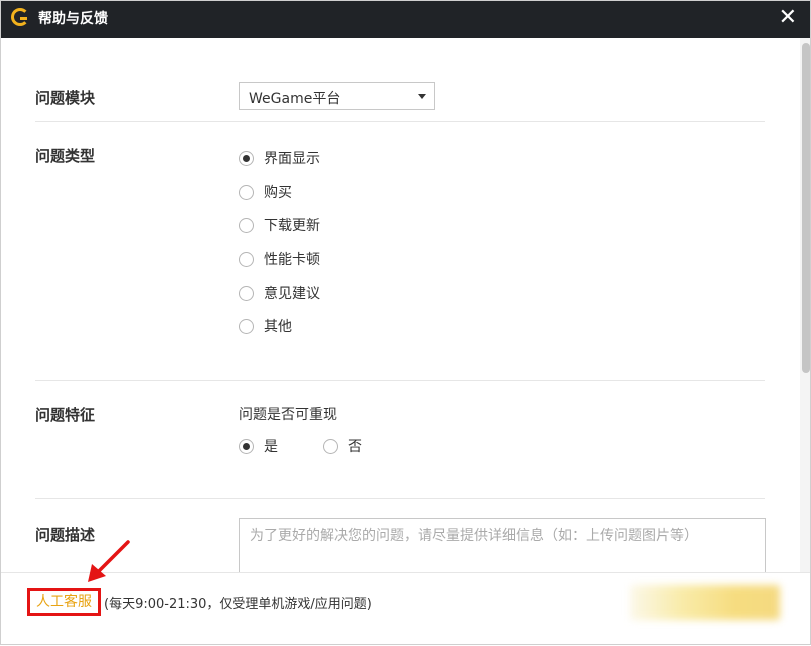  I want to click on submit-button-blurred, so click(705, 602).